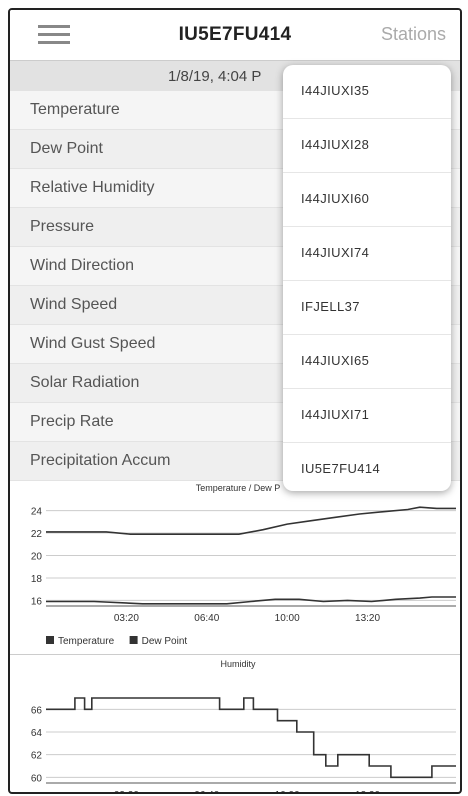 The height and width of the screenshot is (796, 468). Describe the element at coordinates (367, 308) in the screenshot. I see `station-option: IFJELL37` at that location.